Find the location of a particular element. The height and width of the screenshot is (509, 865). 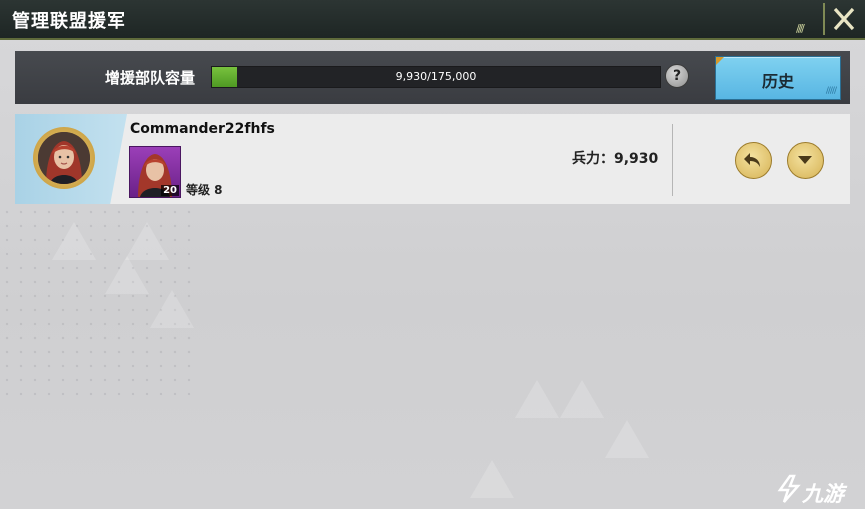

close-icon is located at coordinates (844, 19).